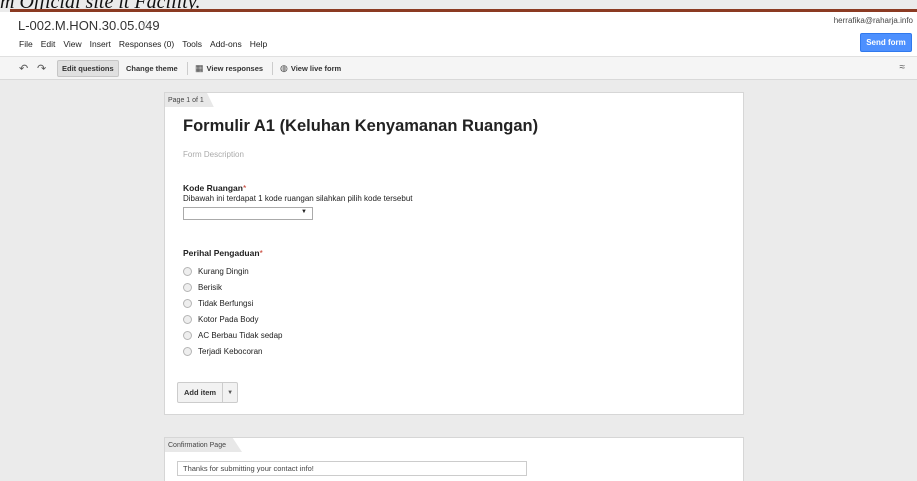 The height and width of the screenshot is (481, 917). I want to click on globe-icon: ◍, so click(284, 68).